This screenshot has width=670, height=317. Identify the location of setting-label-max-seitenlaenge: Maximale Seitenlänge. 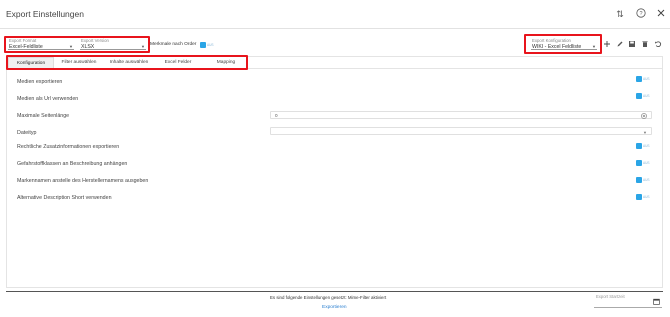
(43, 116).